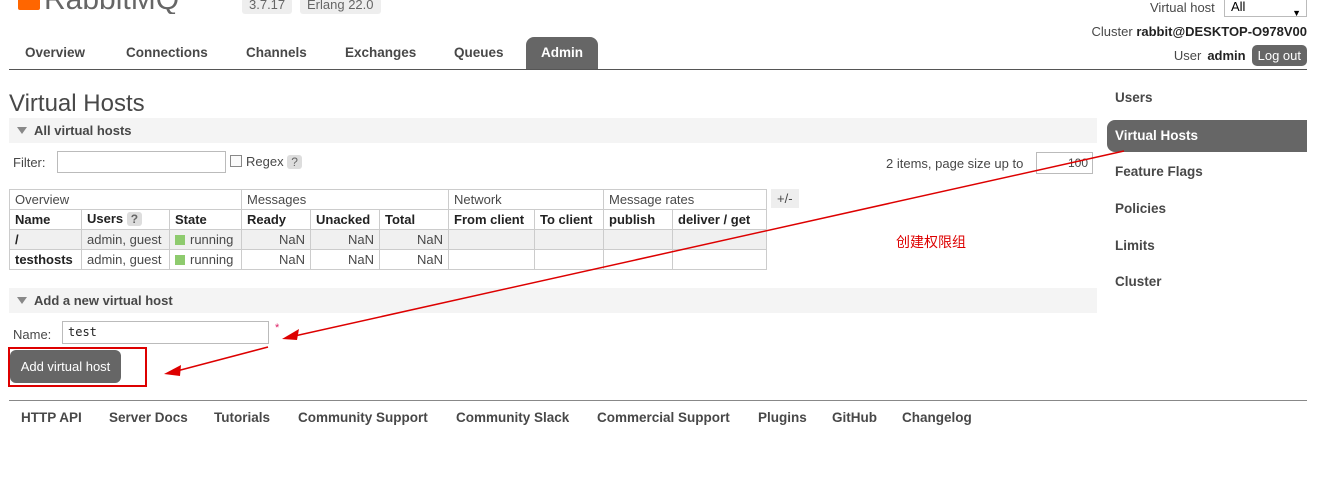  What do you see at coordinates (414, 219) in the screenshot?
I see `col-total: Total` at bounding box center [414, 219].